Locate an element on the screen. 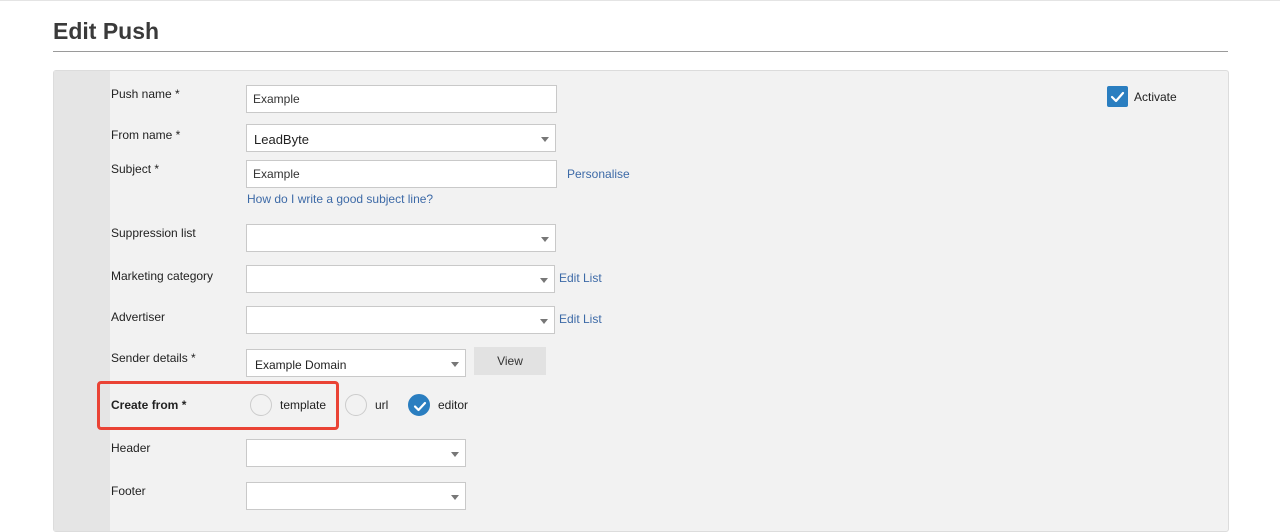 The image size is (1280, 532). activate-checkbox is located at coordinates (1117, 96).